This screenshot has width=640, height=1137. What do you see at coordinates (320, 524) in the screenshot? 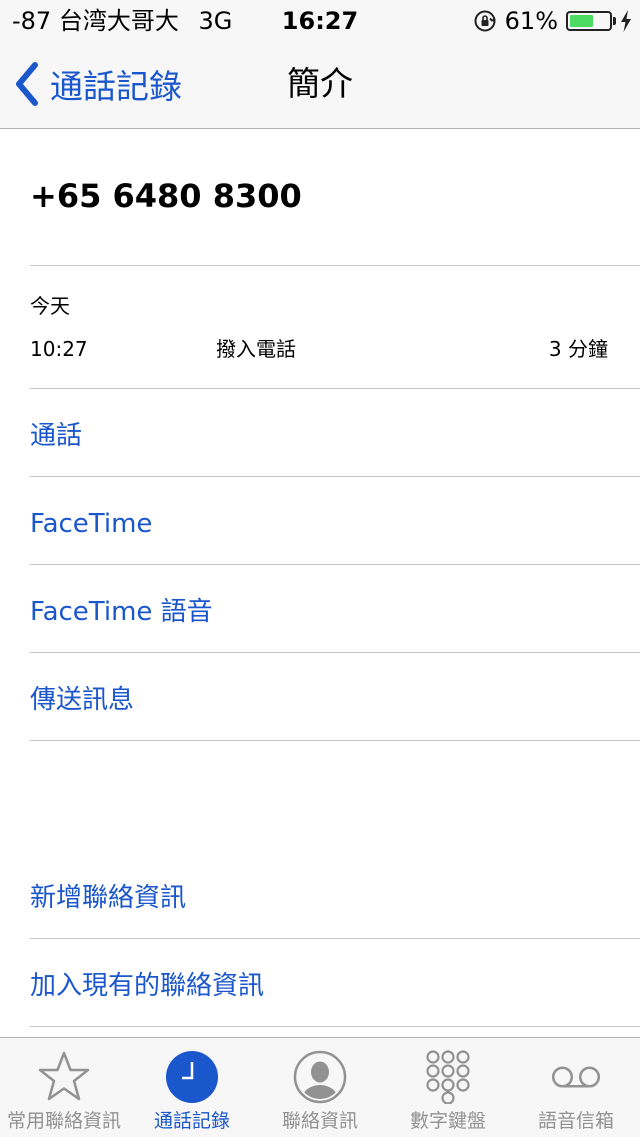
I see `facetime-button: FaceTime` at bounding box center [320, 524].